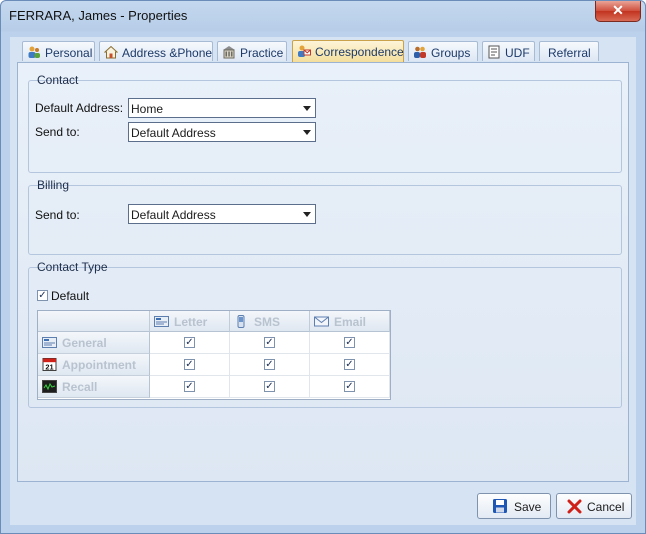 The width and height of the screenshot is (646, 534). I want to click on billing-group: Billing Send to: Default Address, so click(325, 216).